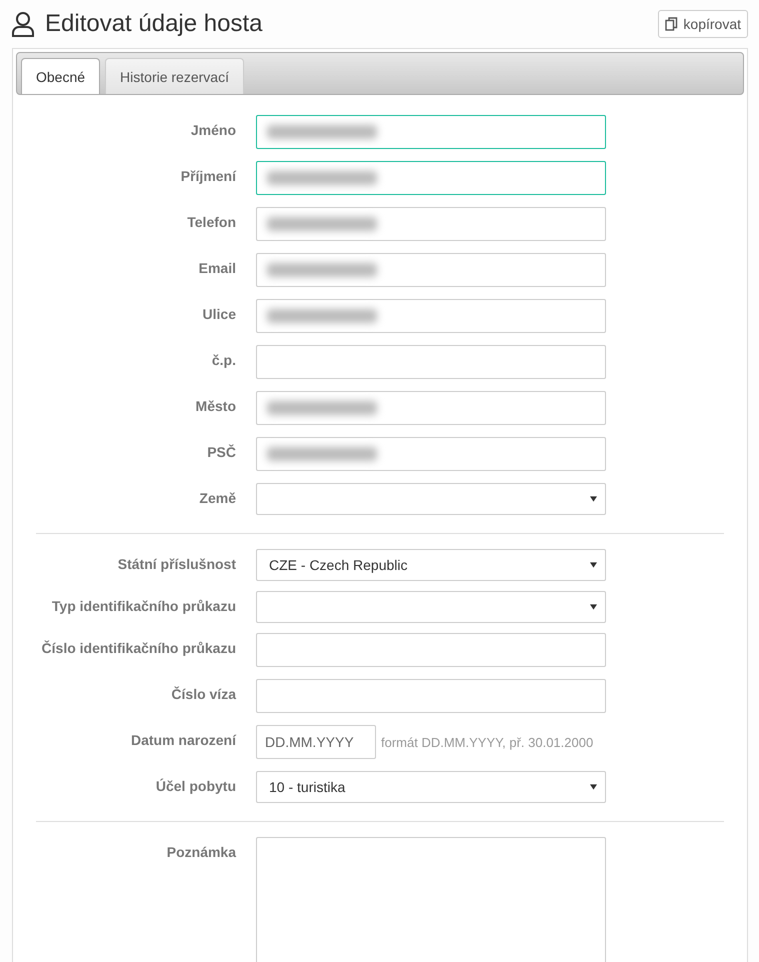 The height and width of the screenshot is (962, 759). What do you see at coordinates (143, 606) in the screenshot?
I see `field-label: Typ identifikačního průkazu` at bounding box center [143, 606].